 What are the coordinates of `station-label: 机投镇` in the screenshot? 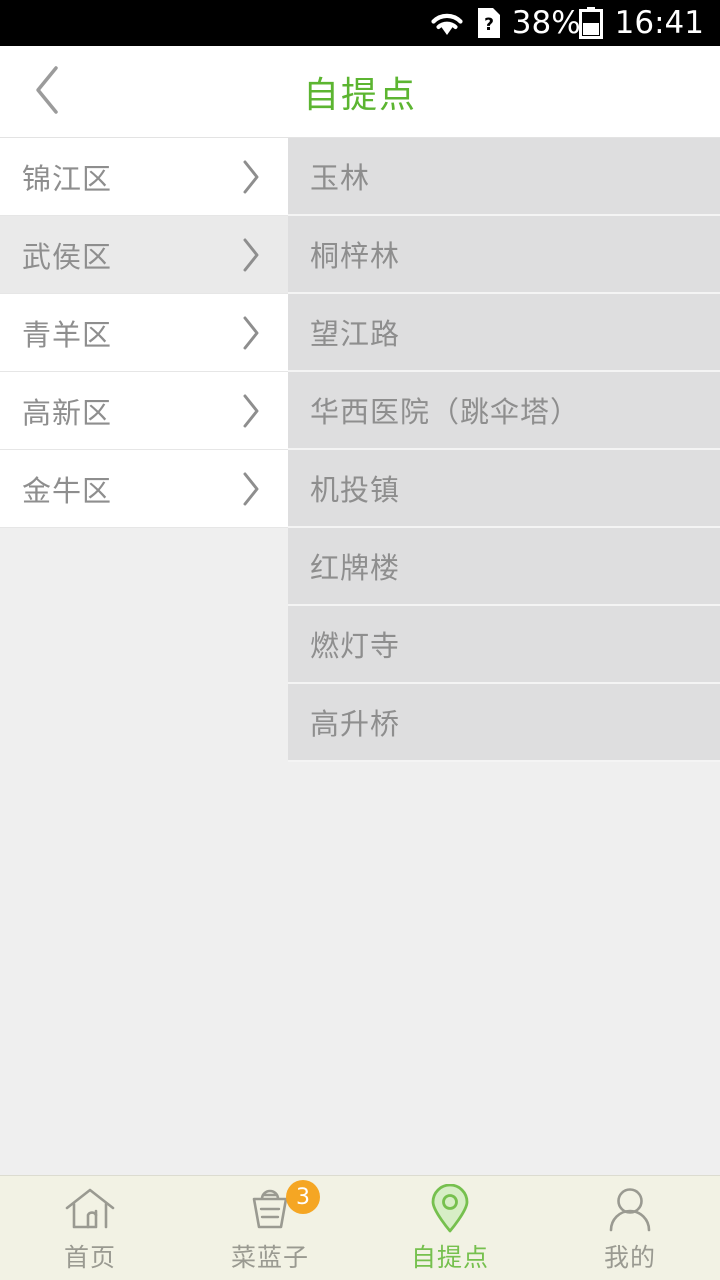 It's located at (355, 490).